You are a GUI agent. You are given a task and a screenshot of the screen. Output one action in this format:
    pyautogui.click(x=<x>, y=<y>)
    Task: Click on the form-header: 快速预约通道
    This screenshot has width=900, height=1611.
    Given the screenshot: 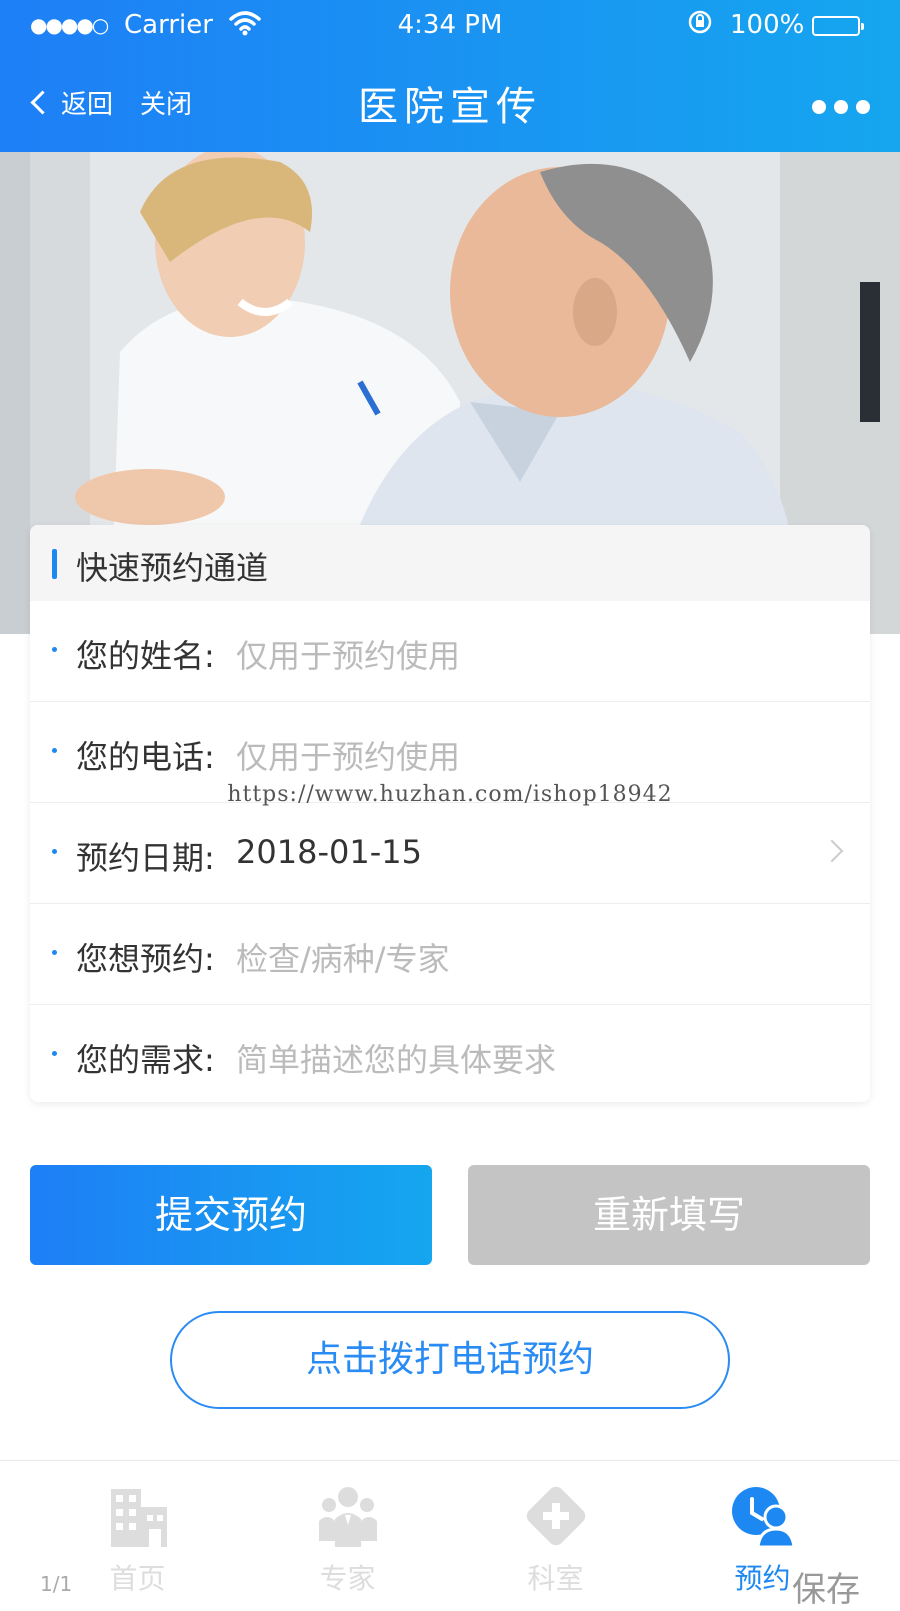 What is the action you would take?
    pyautogui.click(x=450, y=563)
    